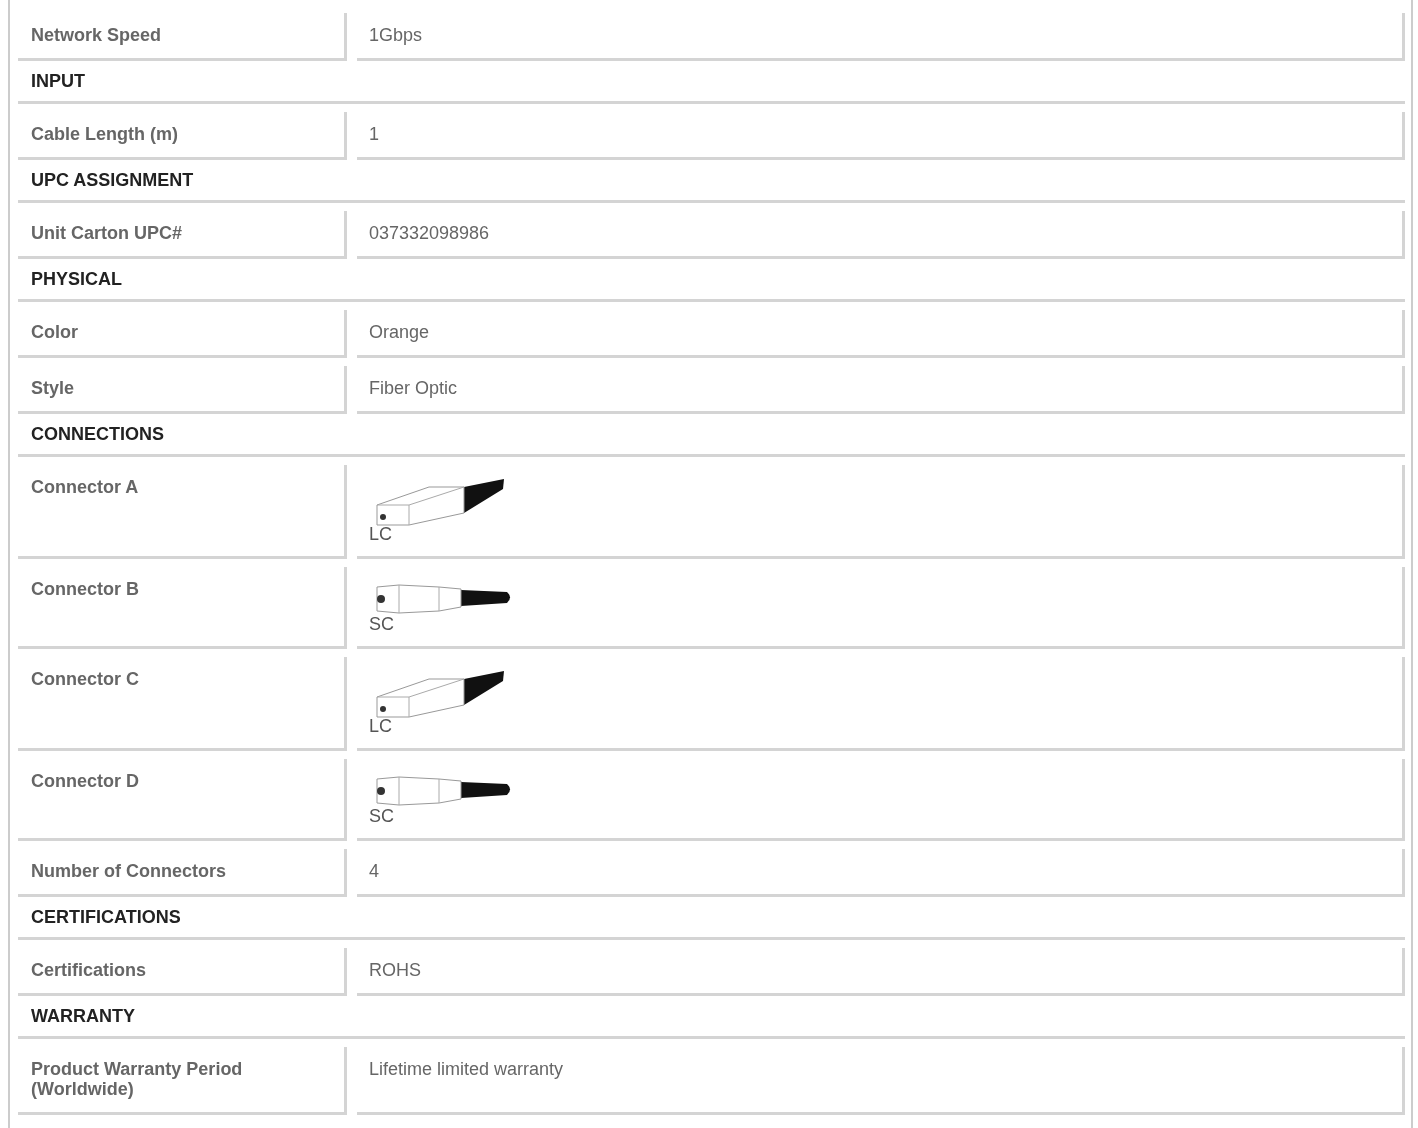 The image size is (1418, 1128). What do you see at coordinates (881, 235) in the screenshot?
I see `spec-value: 037332098986` at bounding box center [881, 235].